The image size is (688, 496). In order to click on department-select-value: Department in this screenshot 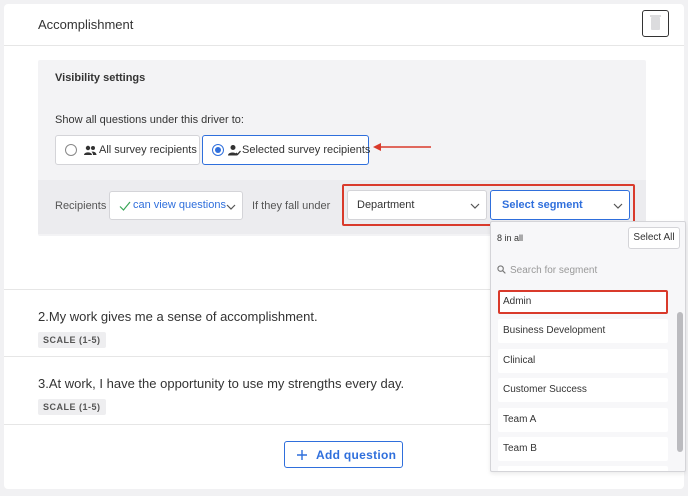, I will do `click(386, 205)`.